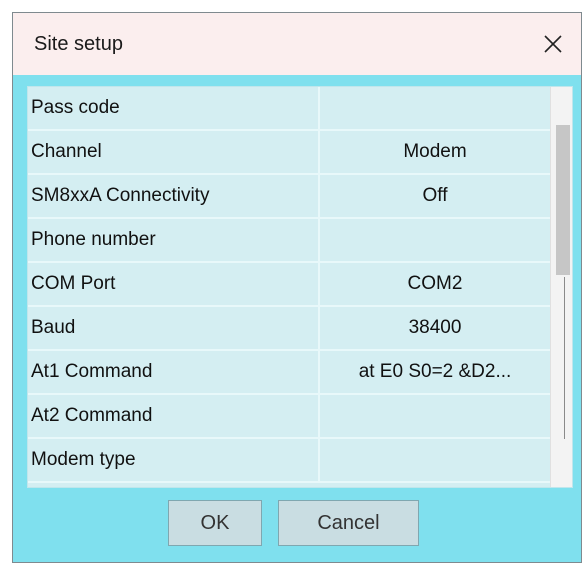 The width and height of the screenshot is (584, 565). What do you see at coordinates (435, 328) in the screenshot?
I see `property-value: 38400` at bounding box center [435, 328].